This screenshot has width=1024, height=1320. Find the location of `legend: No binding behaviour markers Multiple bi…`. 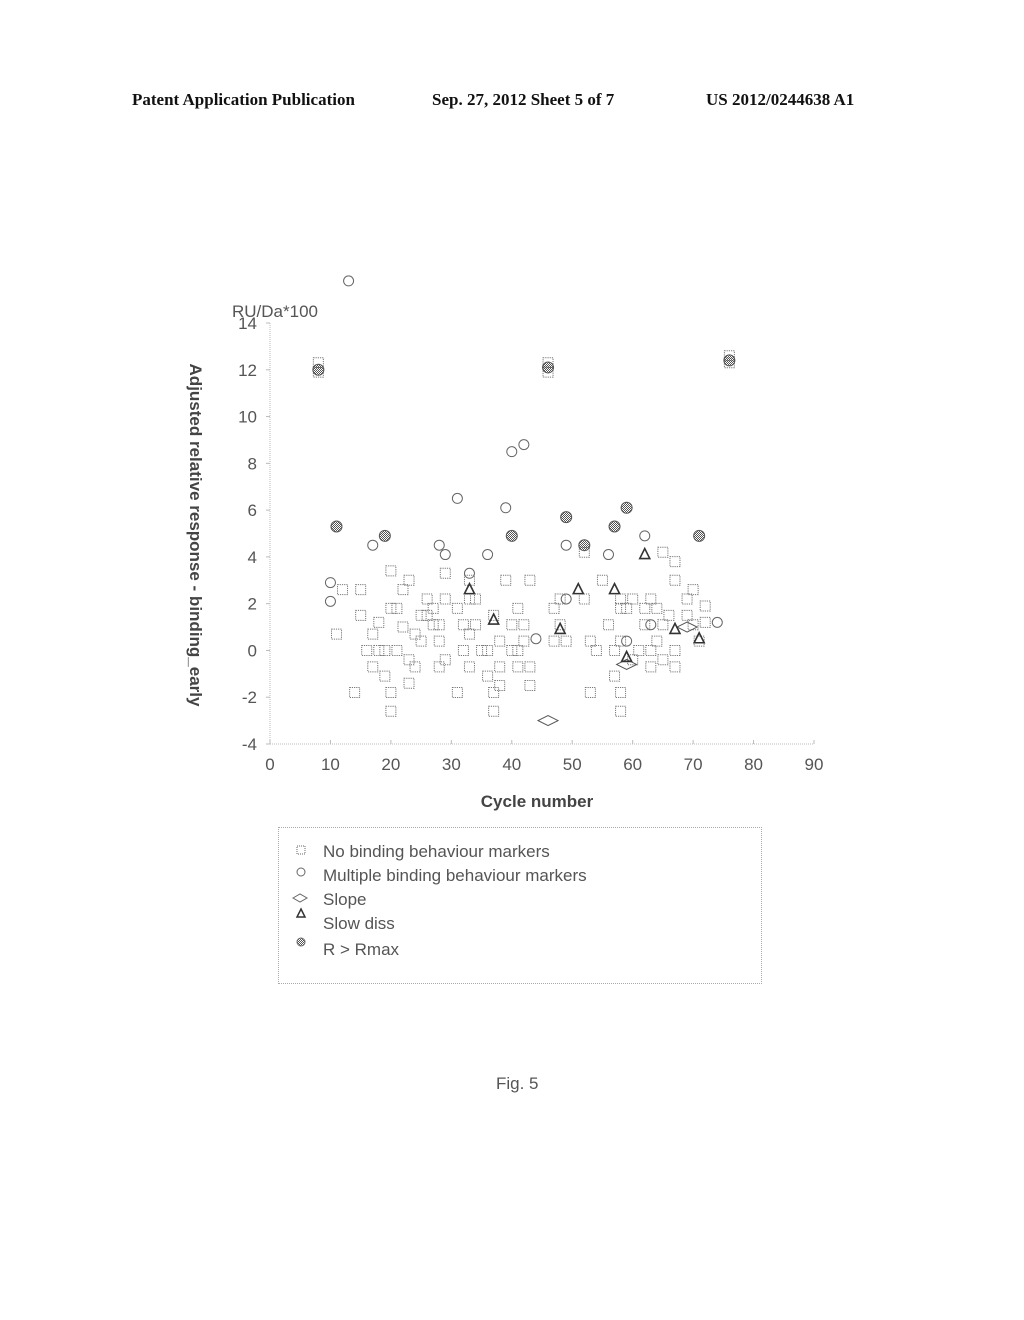

legend: No binding behaviour markers Multiple bi… is located at coordinates (520, 905).